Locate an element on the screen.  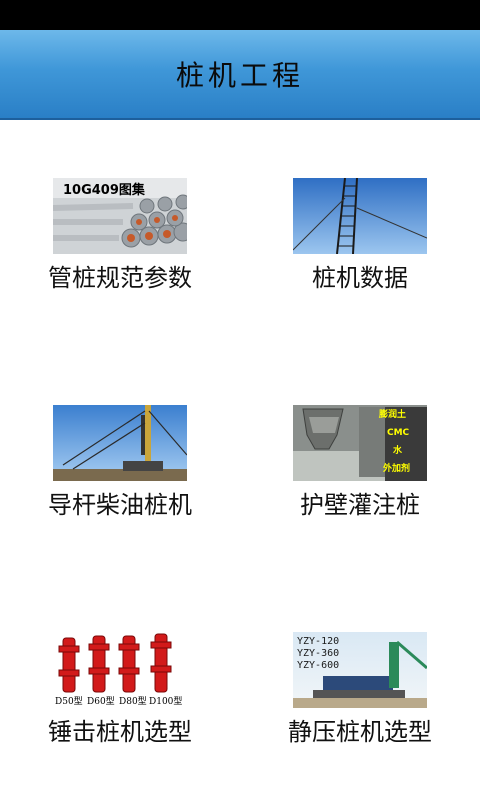
diesel-pile-image is located at coordinates (120, 443).